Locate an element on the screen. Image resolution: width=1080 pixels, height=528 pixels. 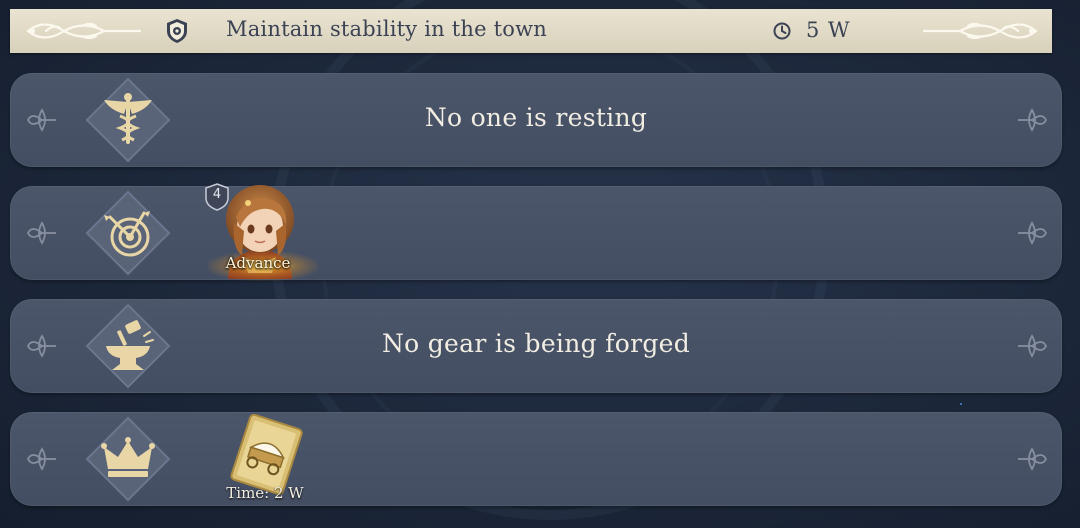
advance-button: Advance is located at coordinates (258, 263).